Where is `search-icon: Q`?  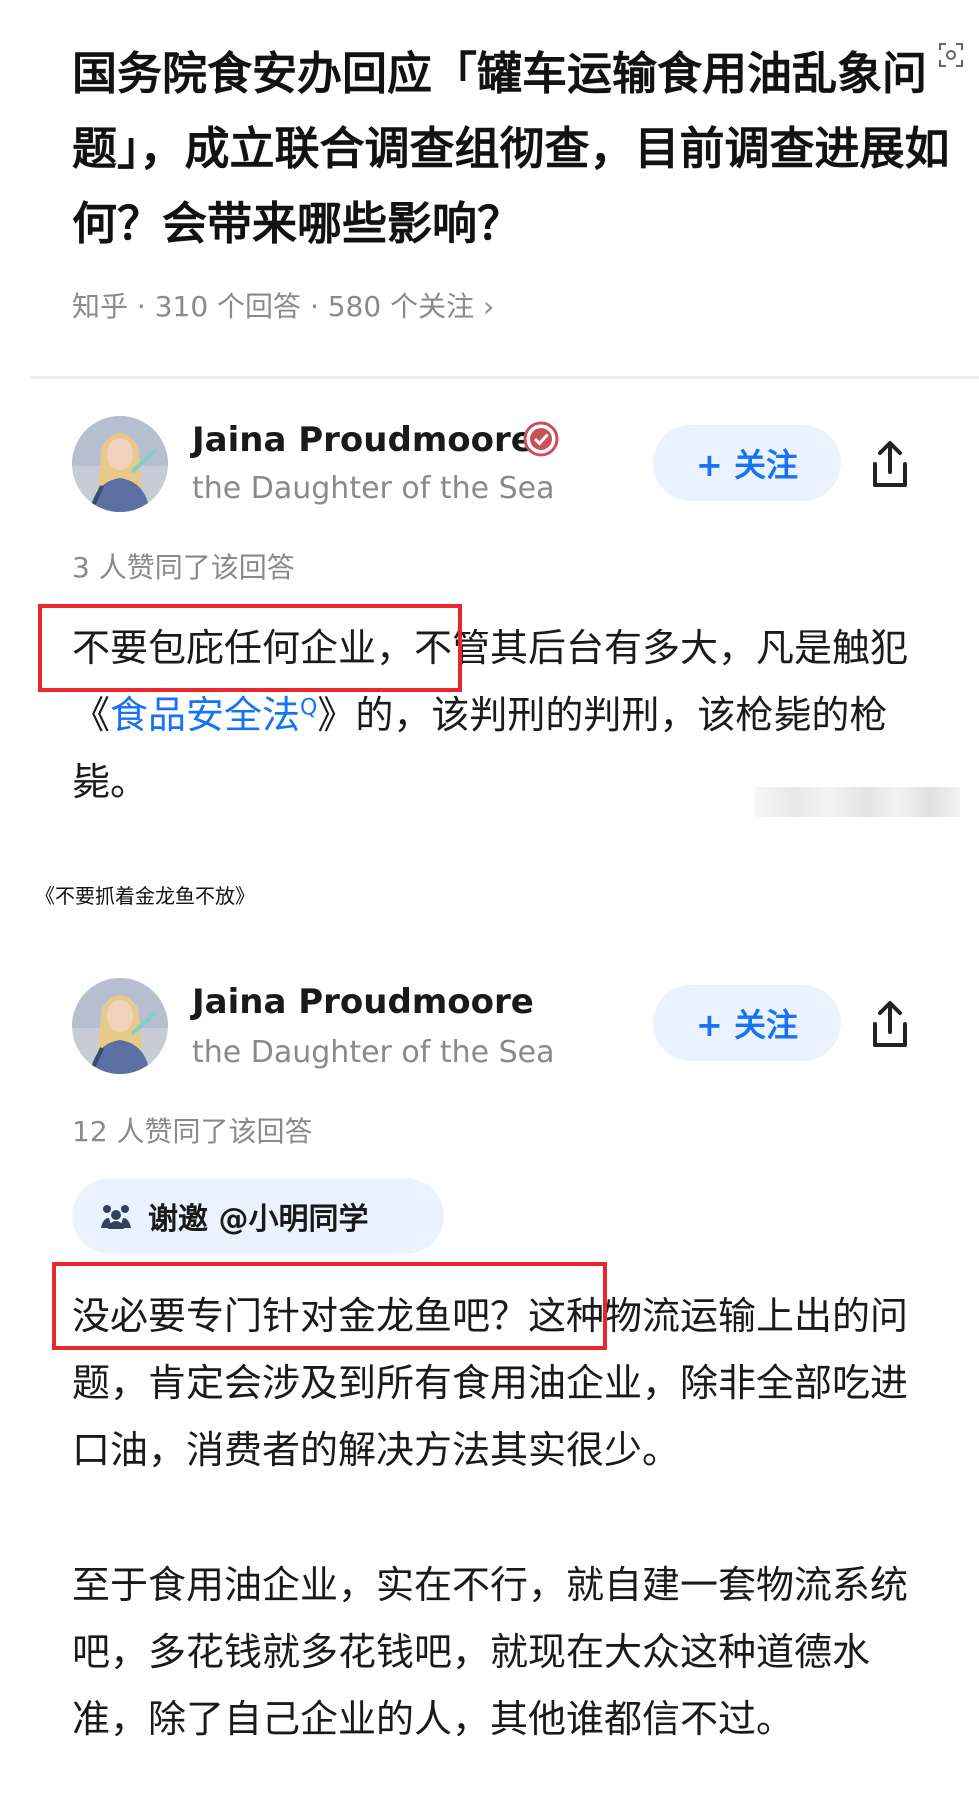
search-icon: Q is located at coordinates (309, 708).